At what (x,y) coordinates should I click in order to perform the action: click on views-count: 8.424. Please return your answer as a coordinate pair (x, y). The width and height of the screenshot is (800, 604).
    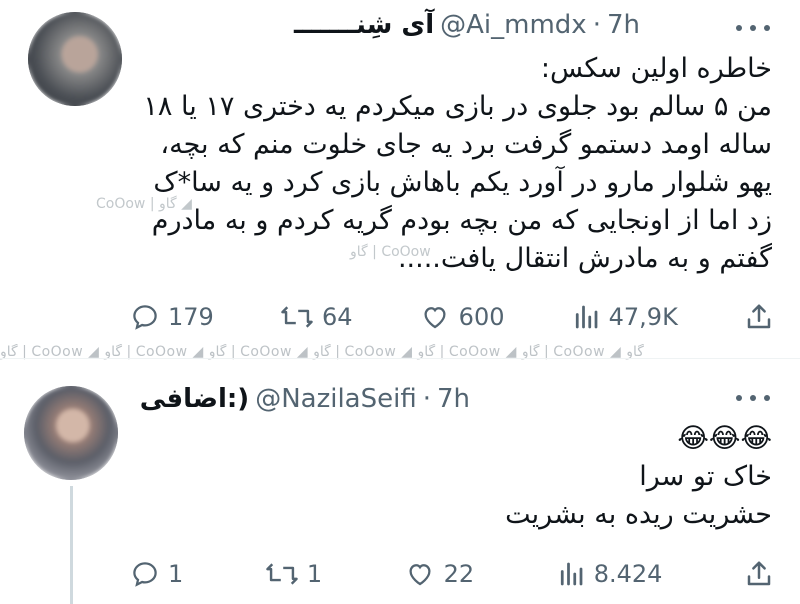
    Looking at the image, I should click on (628, 574).